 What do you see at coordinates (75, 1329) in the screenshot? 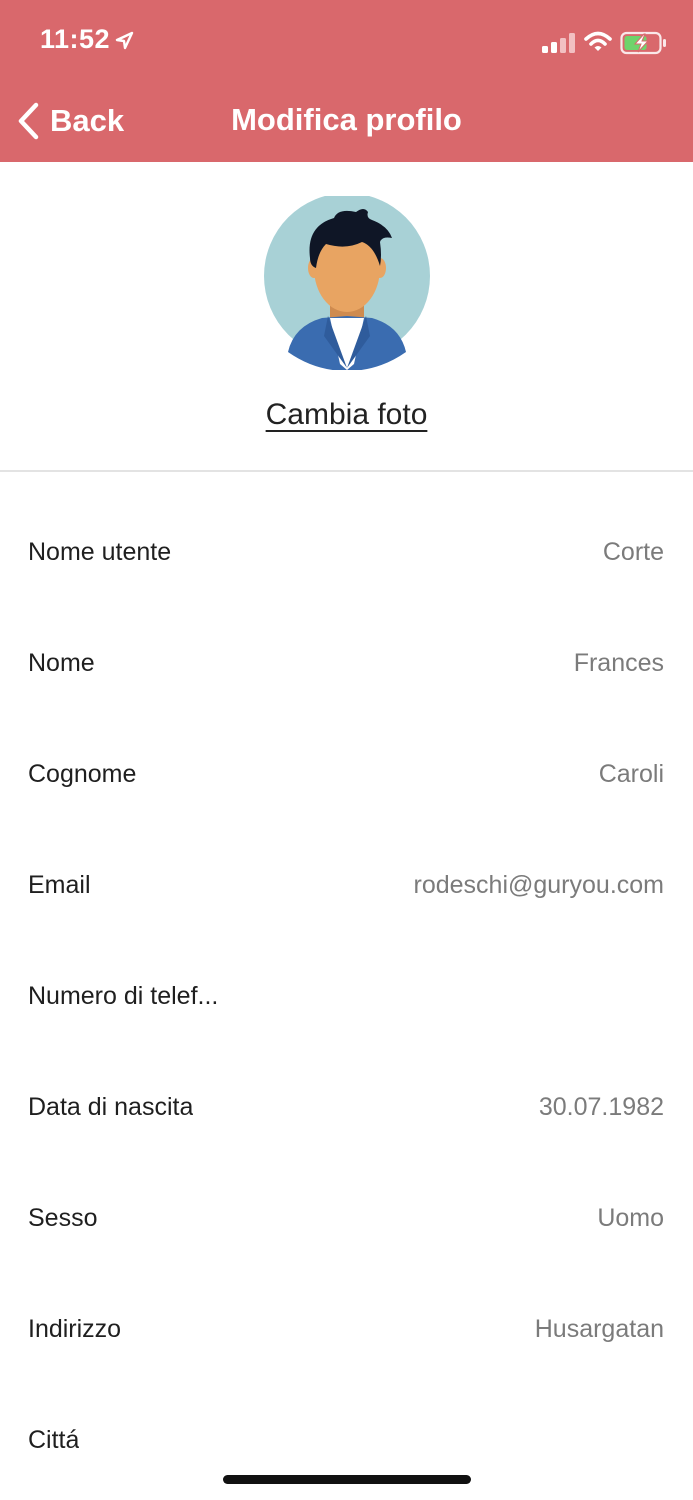
I see `field-label: Indirizzo` at bounding box center [75, 1329].